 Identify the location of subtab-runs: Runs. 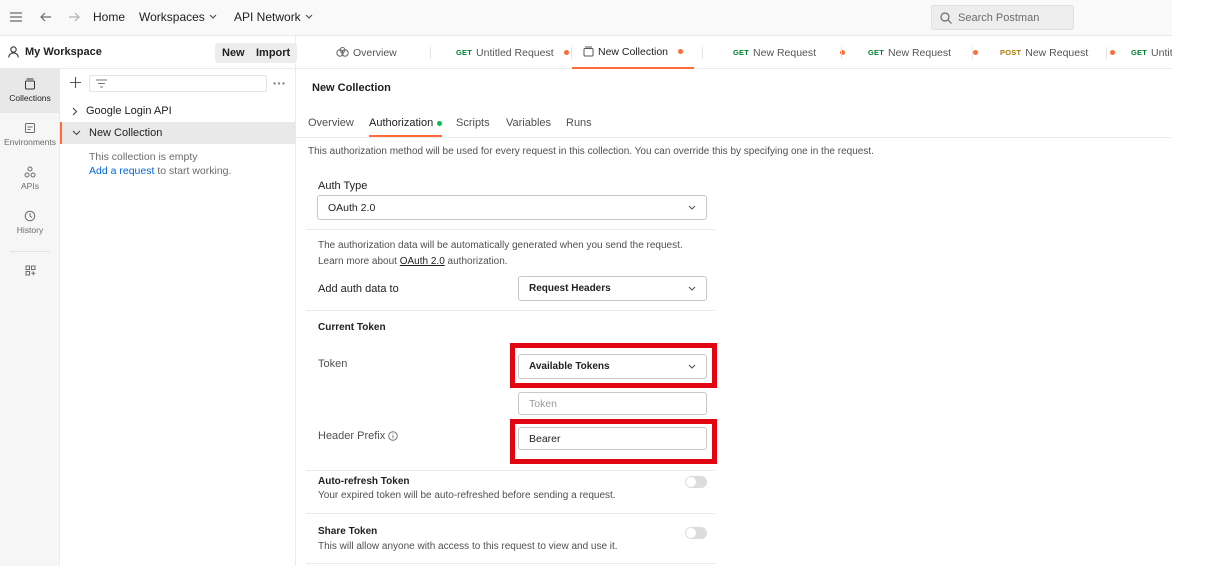
(579, 123).